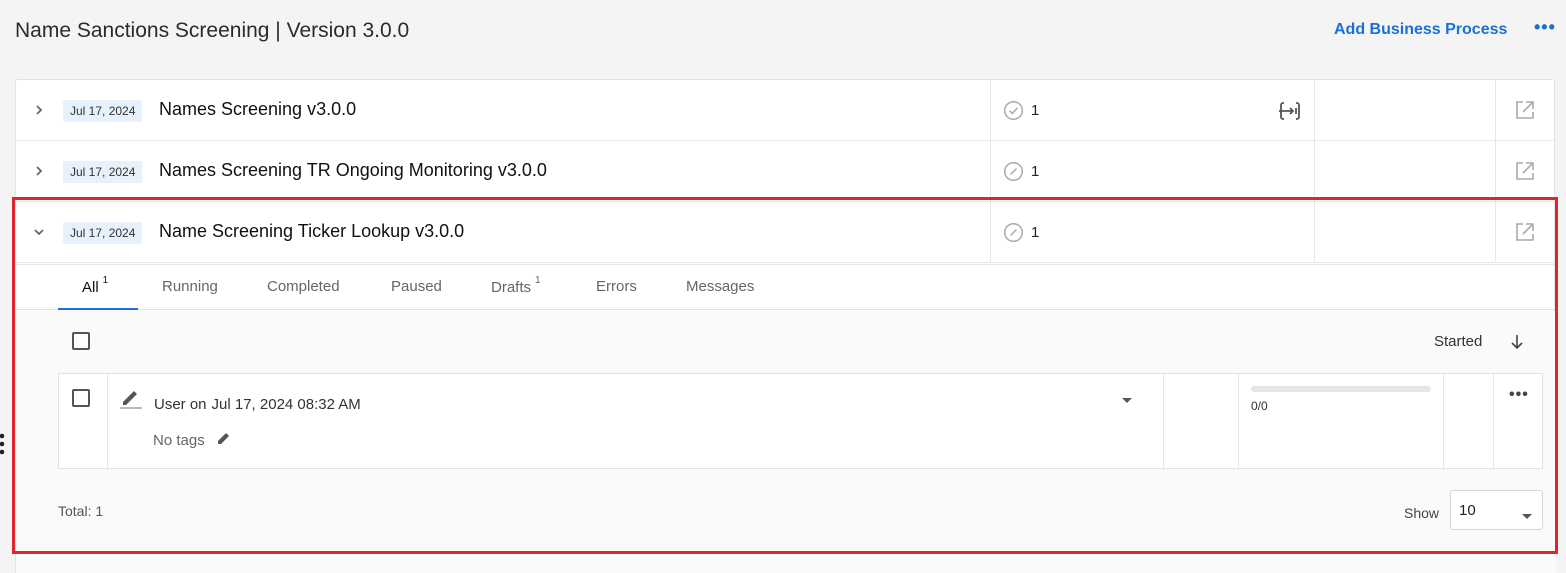  What do you see at coordinates (616, 286) in the screenshot?
I see `tab-errors: Errors` at bounding box center [616, 286].